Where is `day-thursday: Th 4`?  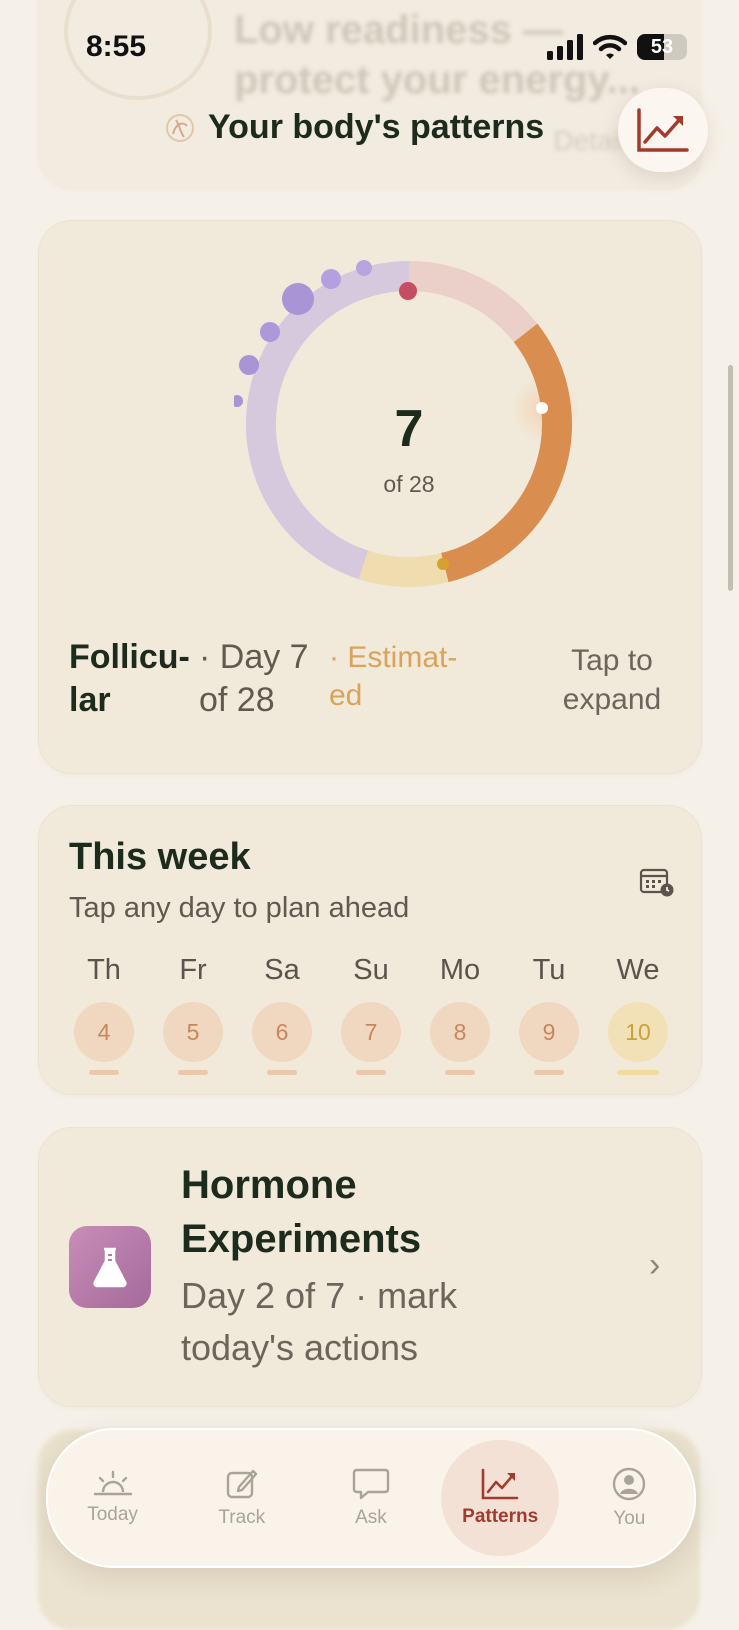 day-thursday: Th 4 is located at coordinates (104, 1014).